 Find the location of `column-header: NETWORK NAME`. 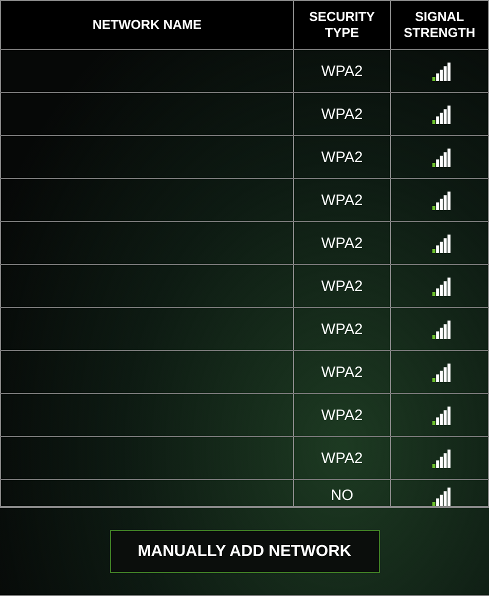

column-header: NETWORK NAME is located at coordinates (147, 25).